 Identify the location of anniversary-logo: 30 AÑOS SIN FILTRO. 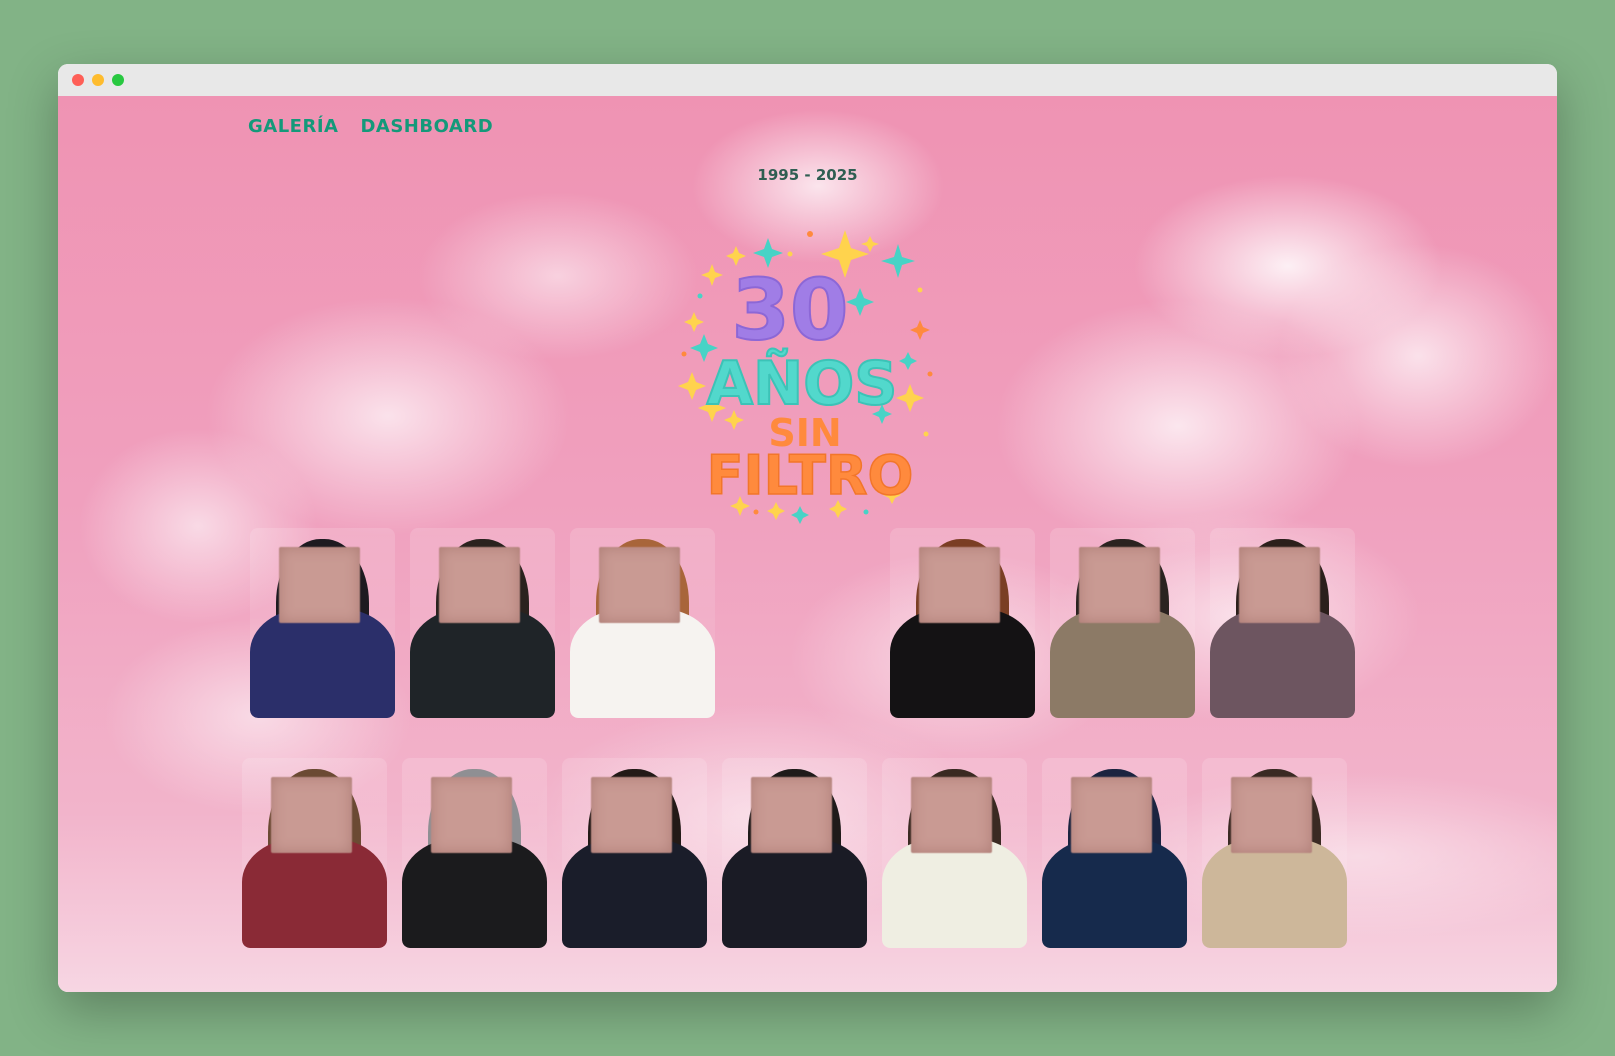
(805, 377).